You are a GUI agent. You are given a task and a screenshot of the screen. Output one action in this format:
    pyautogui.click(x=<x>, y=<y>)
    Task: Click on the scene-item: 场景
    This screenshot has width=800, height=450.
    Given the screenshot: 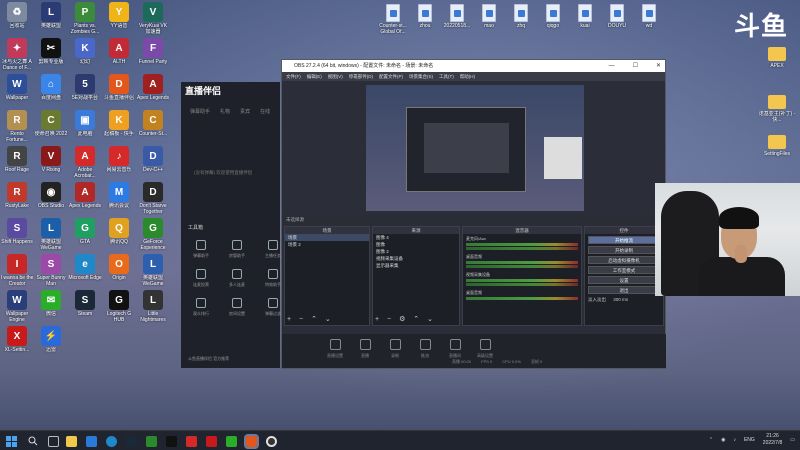 What is the action you would take?
    pyautogui.click(x=327, y=237)
    